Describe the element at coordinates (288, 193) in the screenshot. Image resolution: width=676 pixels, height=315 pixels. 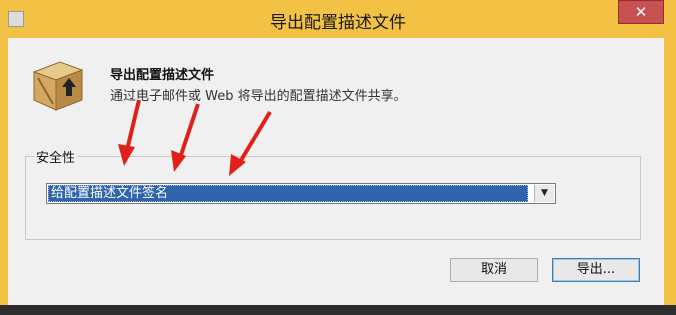
I see `security-select-value: 给配置描述文件签名` at that location.